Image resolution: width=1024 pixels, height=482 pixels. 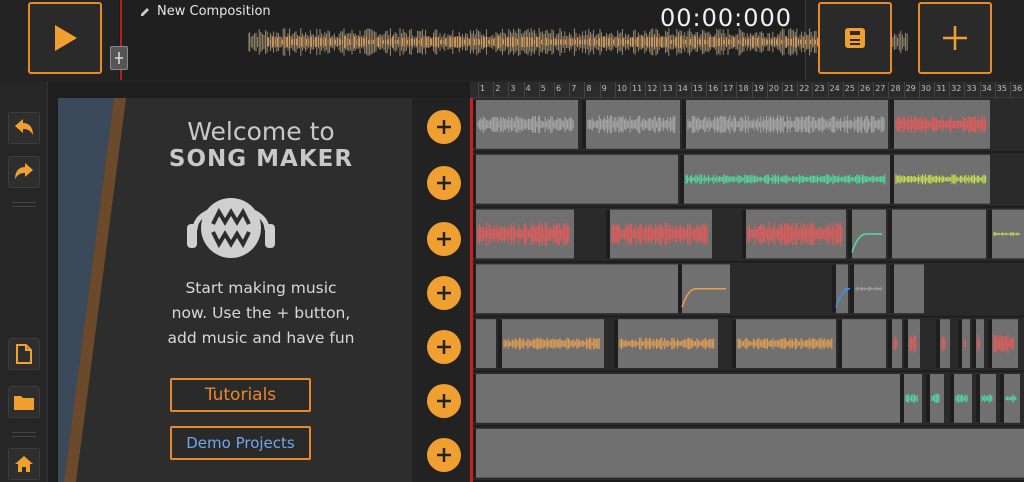 I want to click on save-button, so click(x=855, y=38).